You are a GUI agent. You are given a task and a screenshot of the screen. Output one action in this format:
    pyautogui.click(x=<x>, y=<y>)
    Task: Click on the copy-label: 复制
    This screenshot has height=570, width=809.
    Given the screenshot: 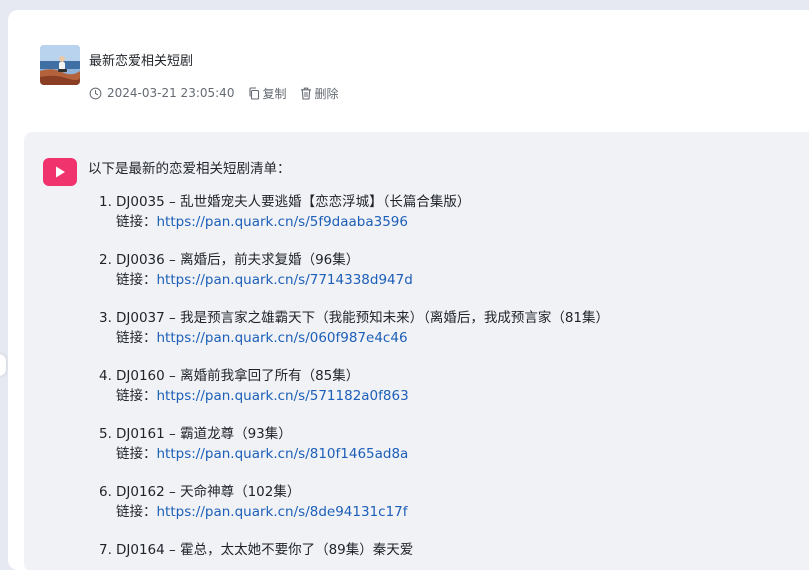 What is the action you would take?
    pyautogui.click(x=274, y=93)
    